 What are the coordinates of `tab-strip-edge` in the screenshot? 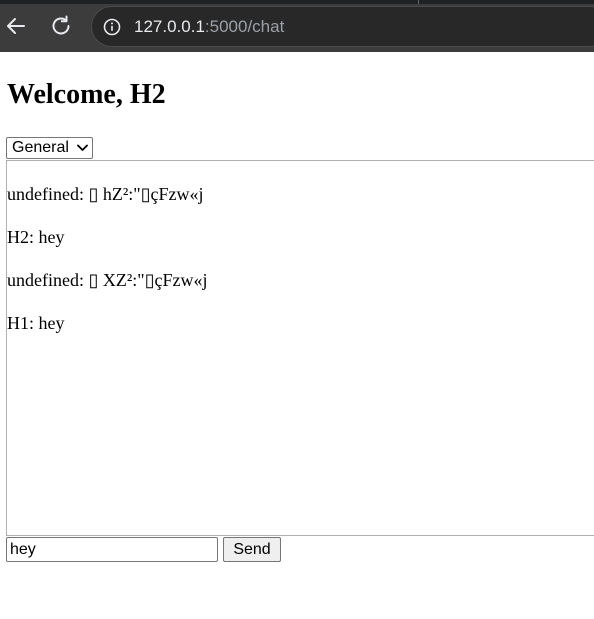 It's located at (297, 2).